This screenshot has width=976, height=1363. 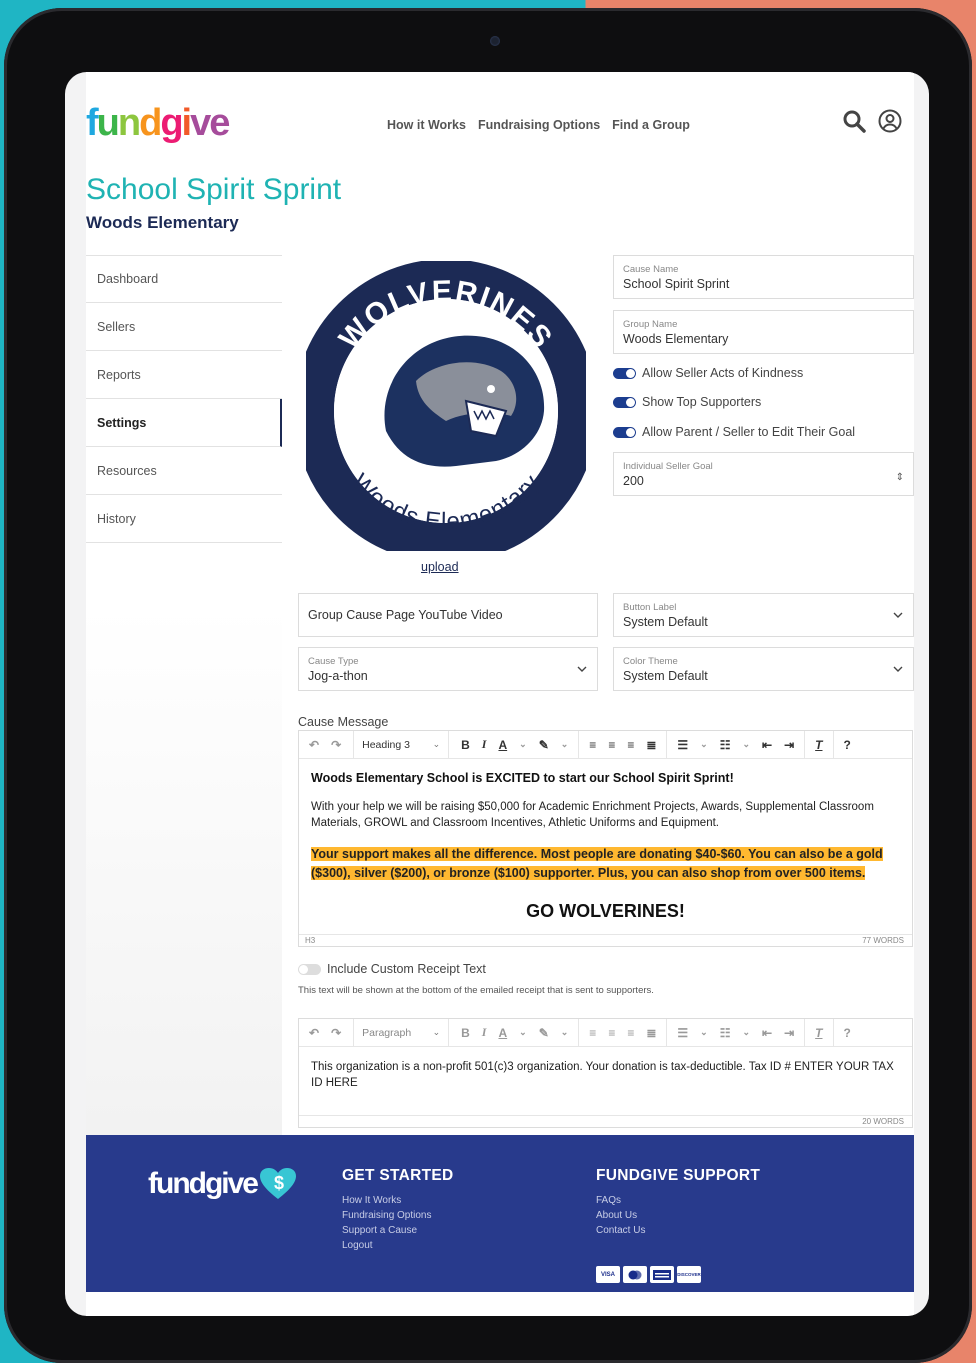 I want to click on sidebar-item-history: History, so click(x=184, y=519).